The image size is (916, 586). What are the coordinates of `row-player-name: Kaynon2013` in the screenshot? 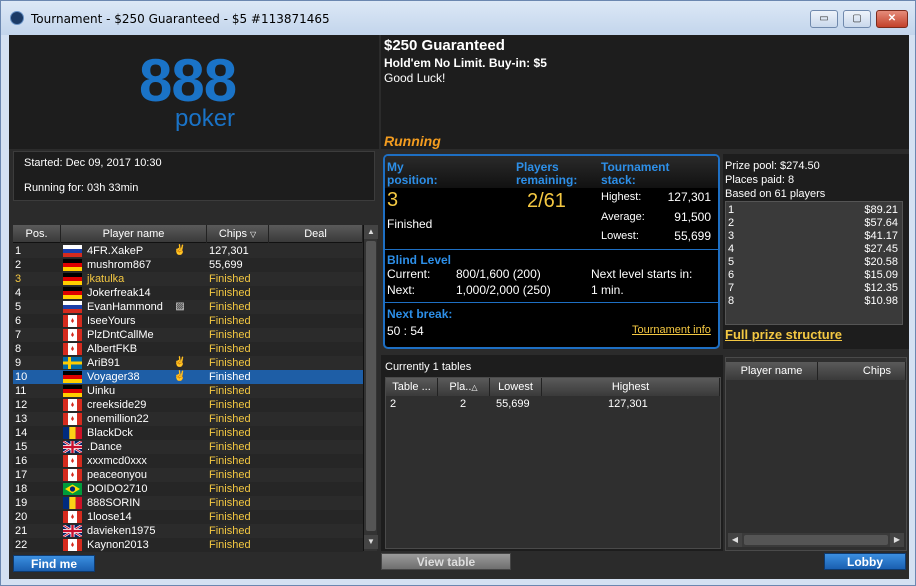 It's located at (118, 545).